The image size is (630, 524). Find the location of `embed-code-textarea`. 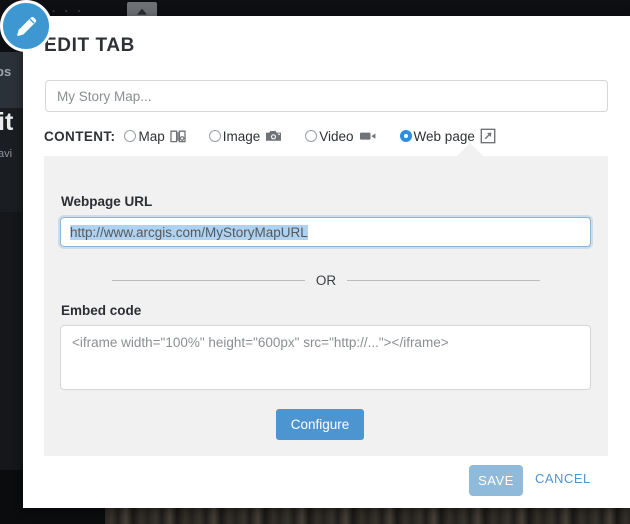

embed-code-textarea is located at coordinates (325, 357).